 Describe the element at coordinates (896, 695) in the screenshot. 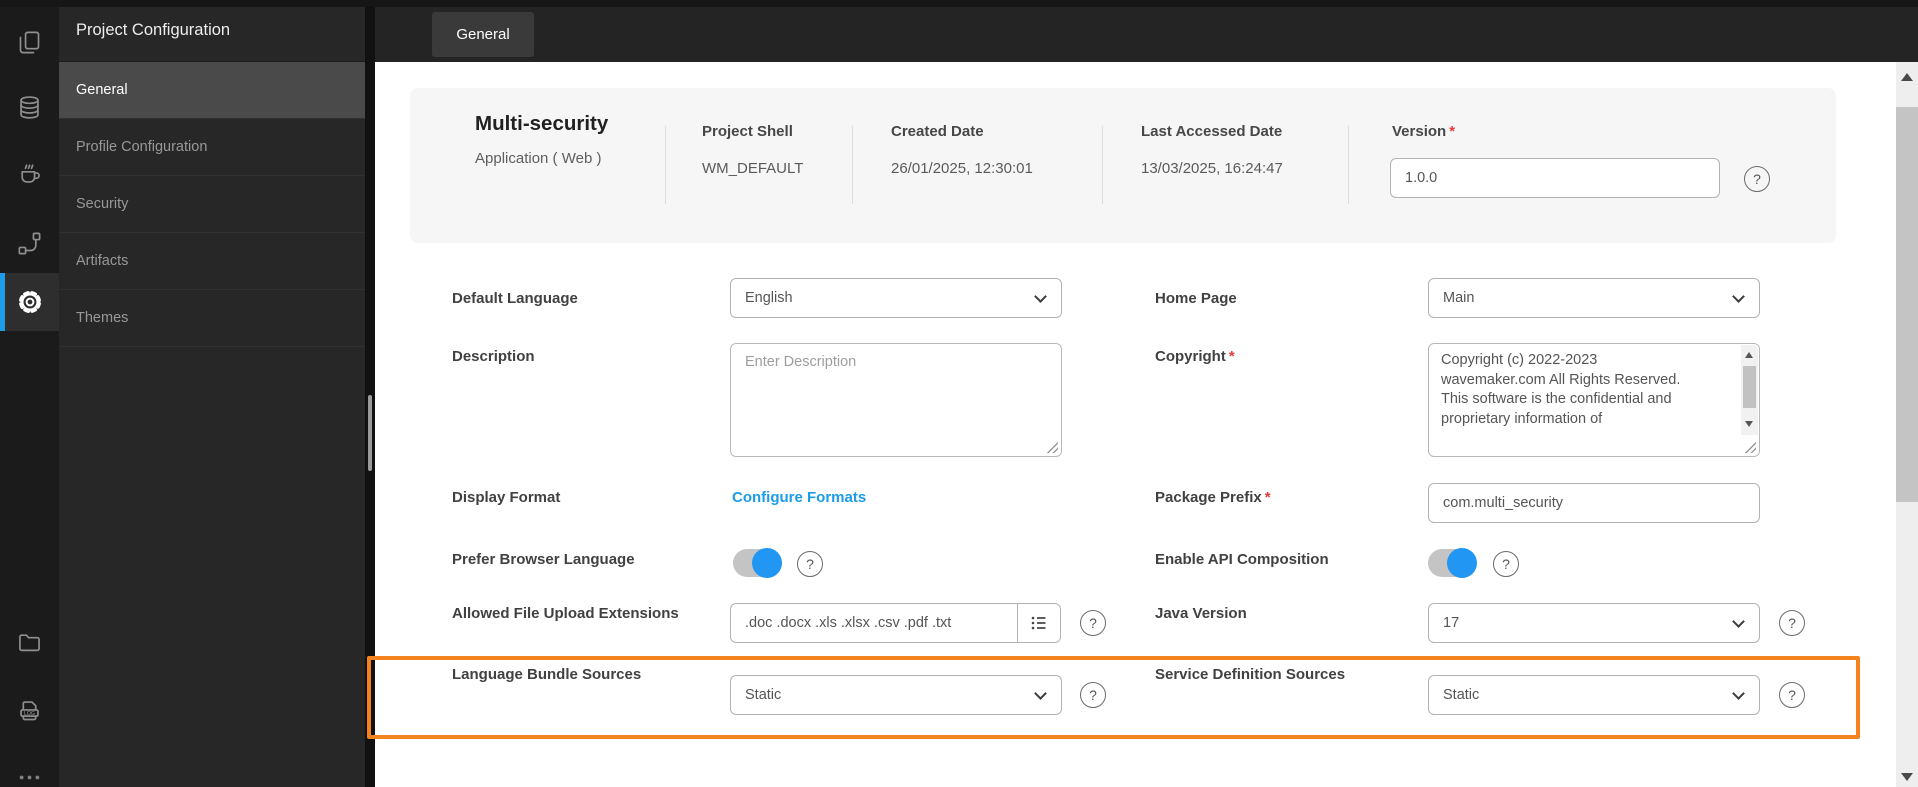

I see `language-bundle-sources-select: Static` at that location.